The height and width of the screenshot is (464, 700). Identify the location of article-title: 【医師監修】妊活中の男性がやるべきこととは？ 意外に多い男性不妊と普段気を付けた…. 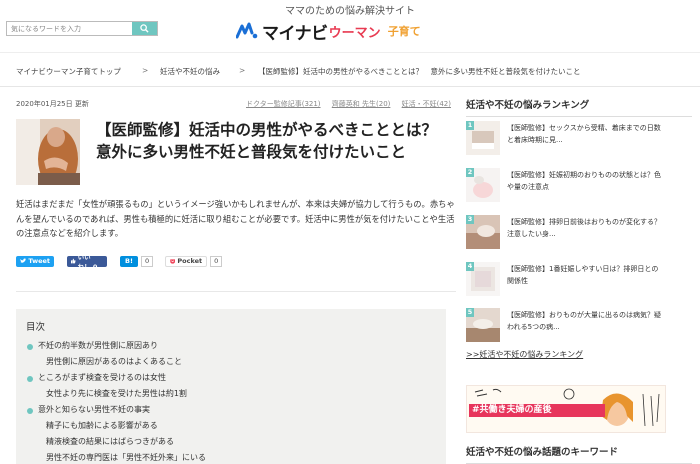
(274, 141).